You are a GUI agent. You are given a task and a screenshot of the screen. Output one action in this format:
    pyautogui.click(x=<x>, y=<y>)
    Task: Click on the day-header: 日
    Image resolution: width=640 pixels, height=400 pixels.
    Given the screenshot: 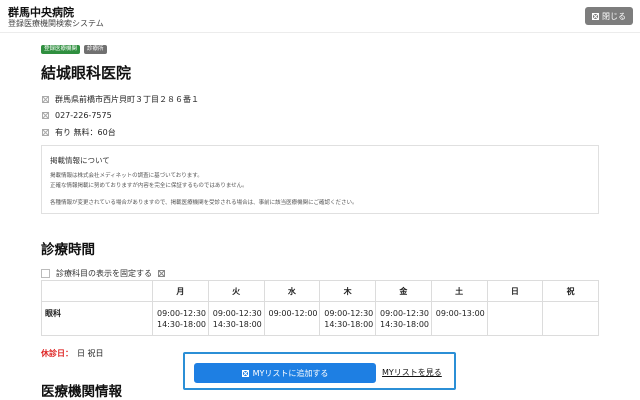 What is the action you would take?
    pyautogui.click(x=515, y=291)
    